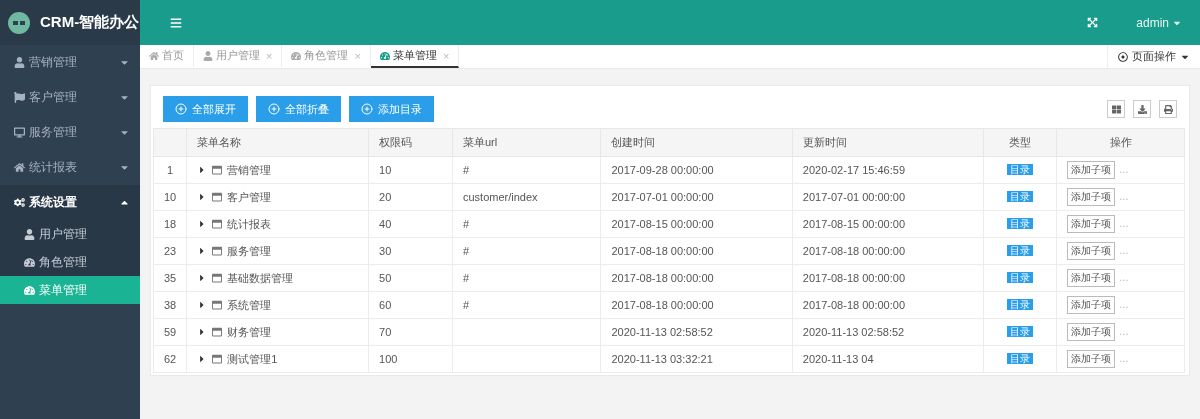 This screenshot has height=419, width=1200. I want to click on menu-name: 测试管理1, so click(252, 359).